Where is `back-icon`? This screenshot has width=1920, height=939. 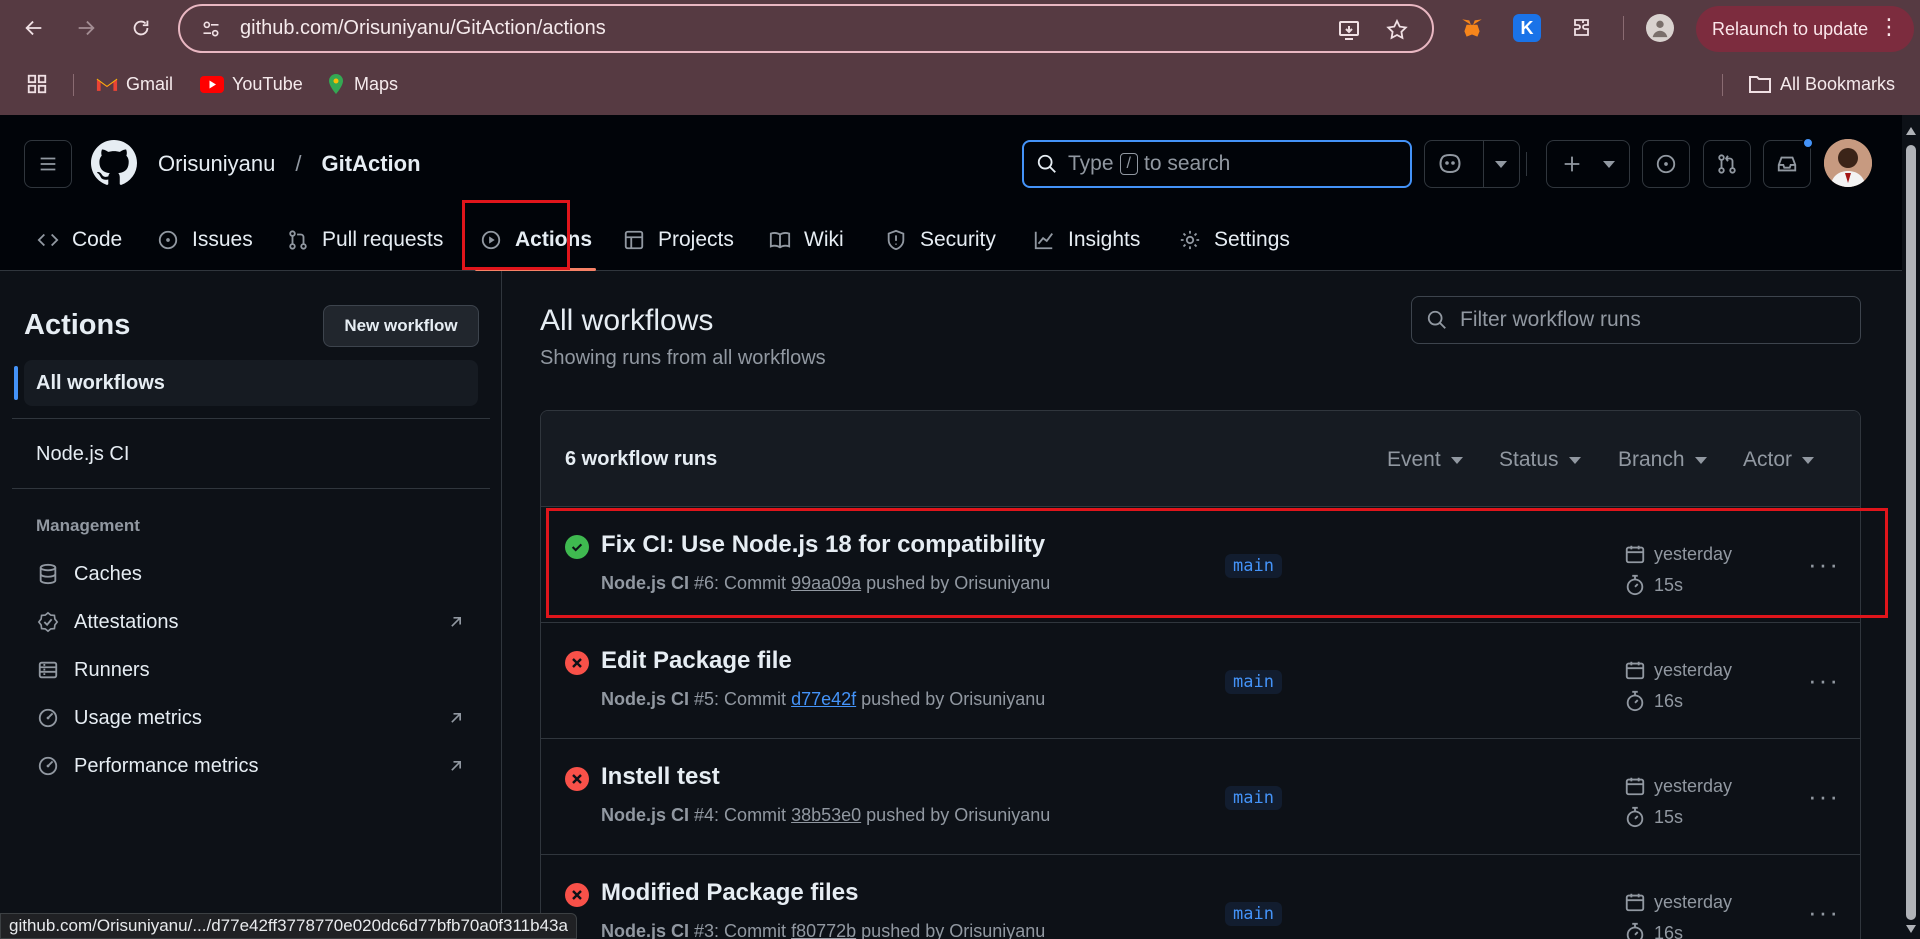
back-icon is located at coordinates (34, 28).